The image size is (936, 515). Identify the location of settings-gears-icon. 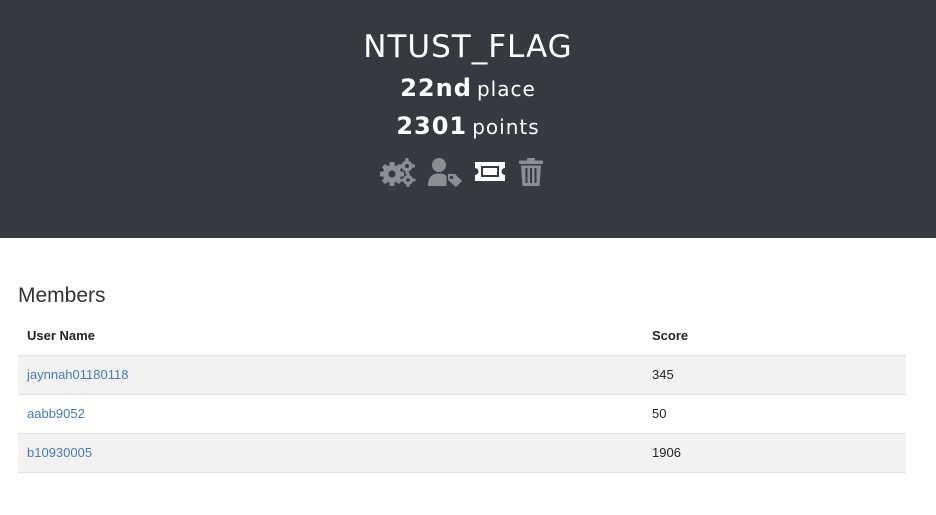
(398, 172).